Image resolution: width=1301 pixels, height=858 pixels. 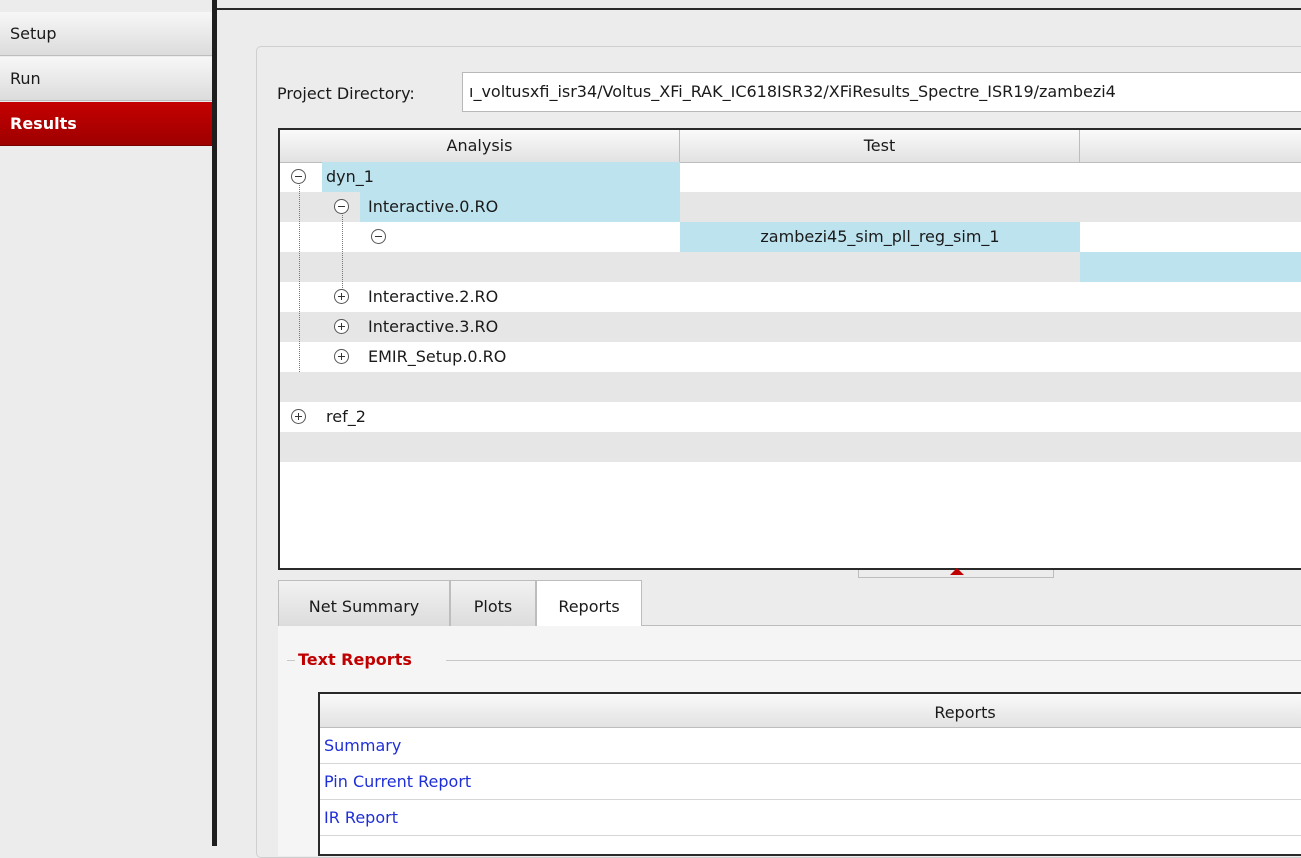 What do you see at coordinates (810, 782) in the screenshot?
I see `report-link-pin-current: Pin Current Report` at bounding box center [810, 782].